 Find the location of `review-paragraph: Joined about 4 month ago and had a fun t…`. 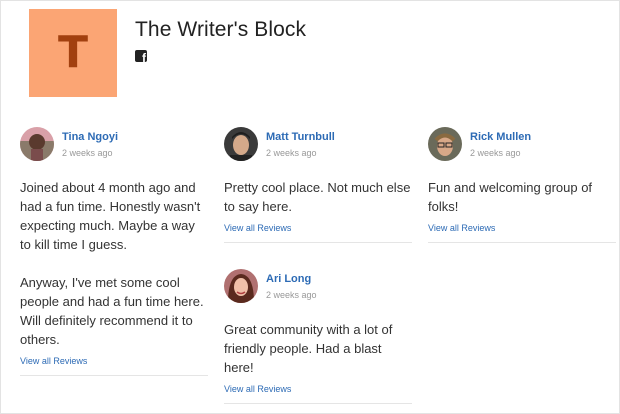

review-paragraph: Joined about 4 month ago and had a fun t… is located at coordinates (110, 216).